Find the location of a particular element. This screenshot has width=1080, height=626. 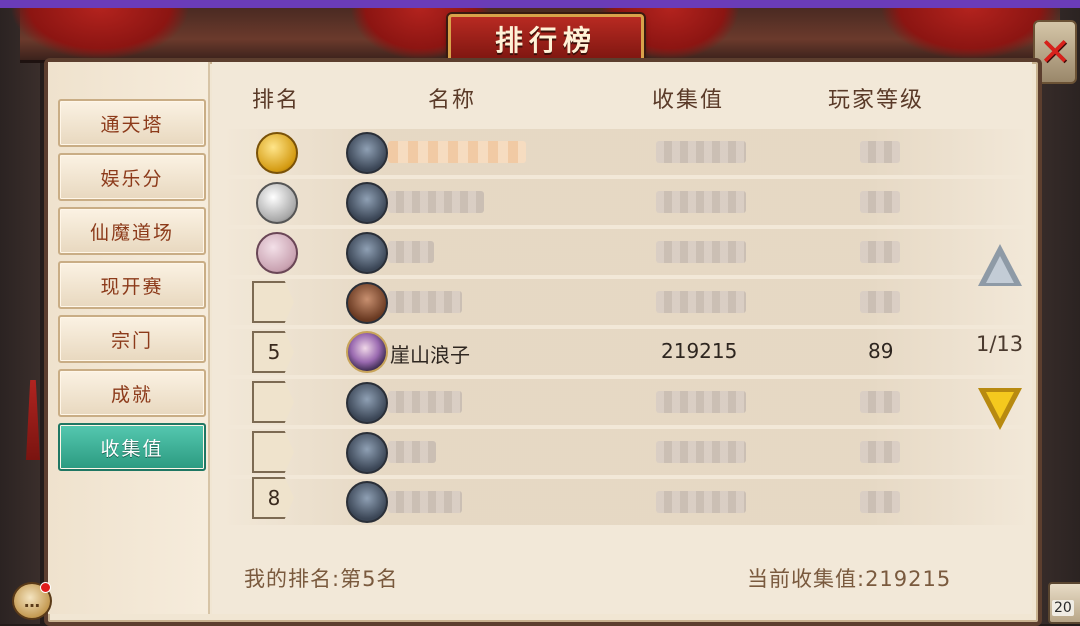

collection-value: 219215 is located at coordinates (699, 351).